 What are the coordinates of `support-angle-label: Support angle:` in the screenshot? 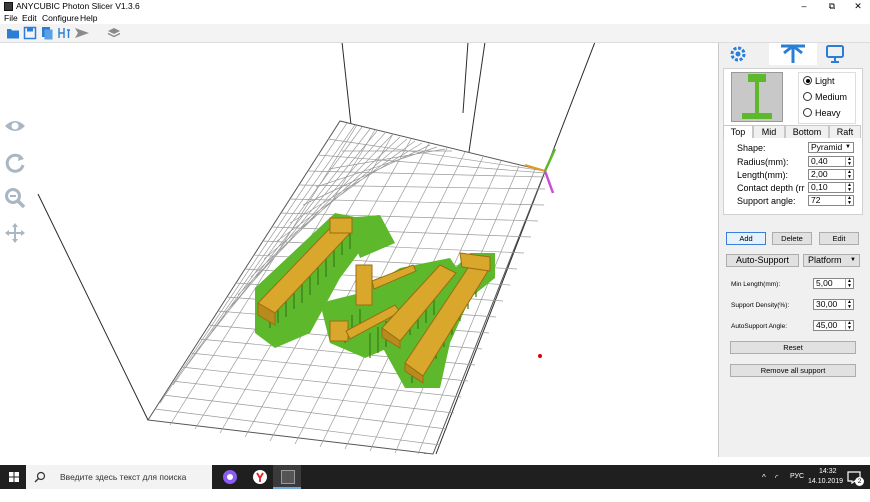 It's located at (766, 201).